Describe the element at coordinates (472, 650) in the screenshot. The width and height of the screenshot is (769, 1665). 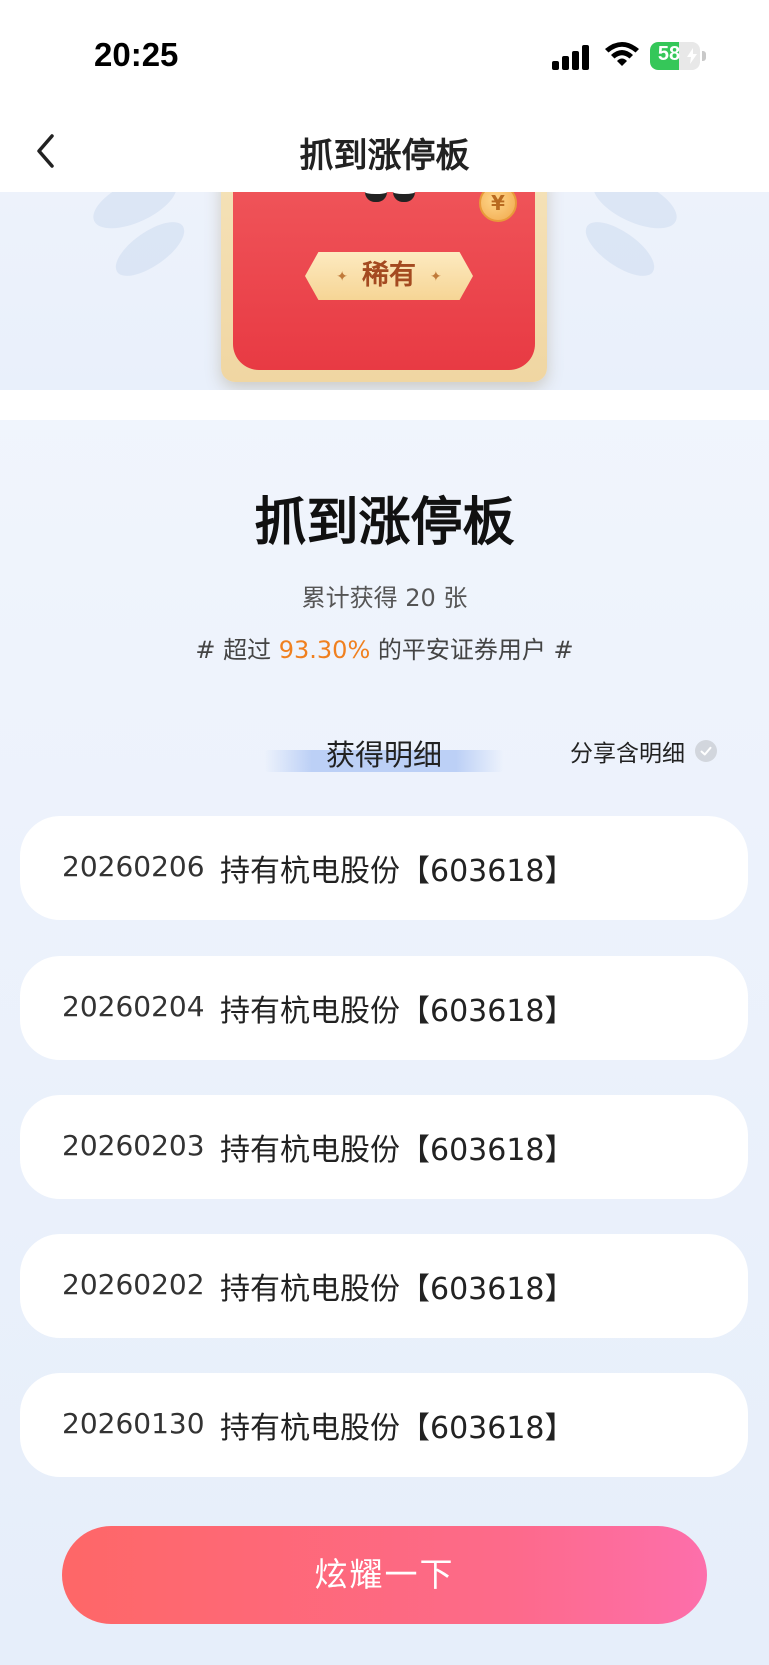
I see `rank-suffix: 的平安证券用户 #` at that location.